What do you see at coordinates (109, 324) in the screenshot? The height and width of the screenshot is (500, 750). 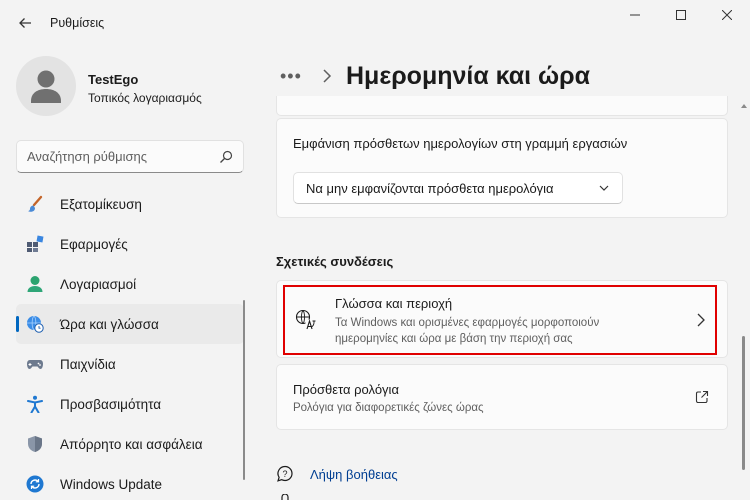 I see `sidebar-item-label: Ώρα και γλώσσα` at bounding box center [109, 324].